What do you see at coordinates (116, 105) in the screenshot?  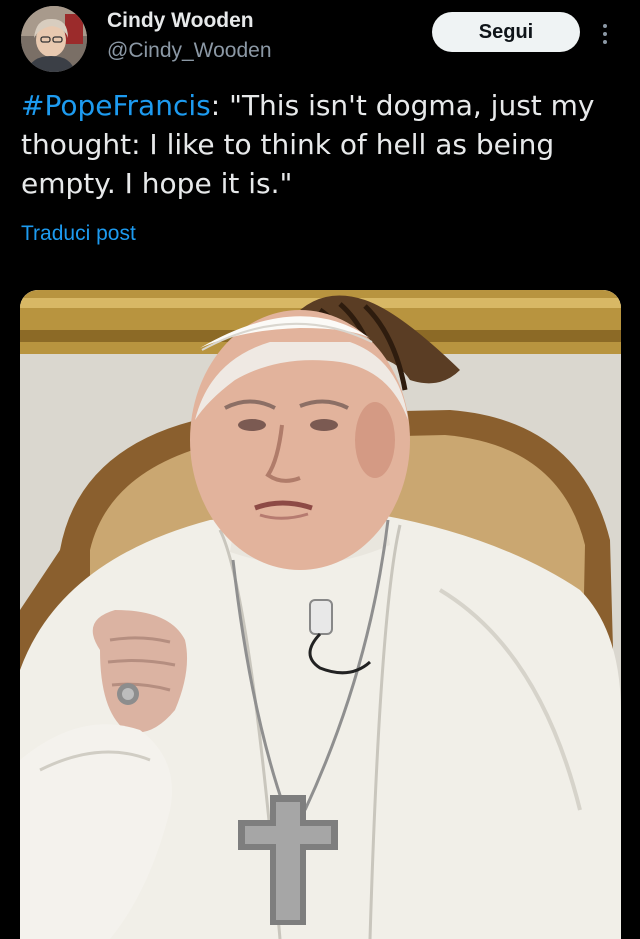 I see `hashtag-link: #PopeFrancis` at bounding box center [116, 105].